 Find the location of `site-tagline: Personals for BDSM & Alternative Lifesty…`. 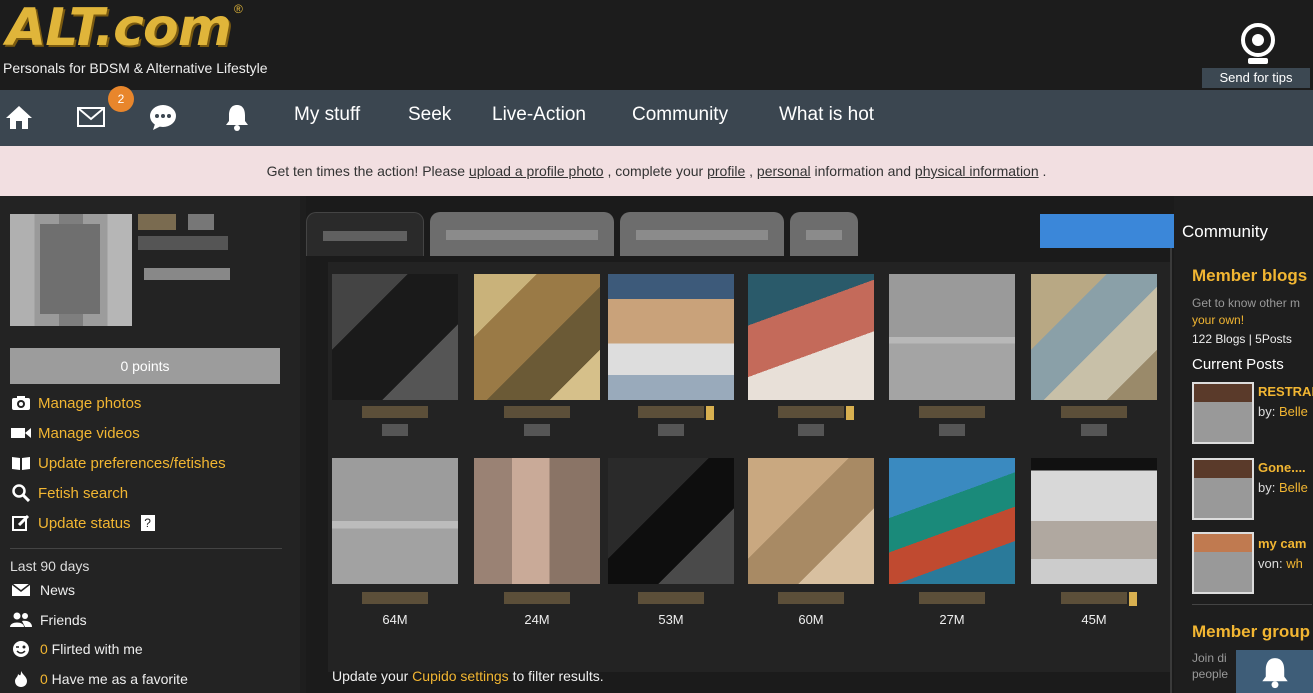

site-tagline: Personals for BDSM & Alternative Lifesty… is located at coordinates (135, 68).